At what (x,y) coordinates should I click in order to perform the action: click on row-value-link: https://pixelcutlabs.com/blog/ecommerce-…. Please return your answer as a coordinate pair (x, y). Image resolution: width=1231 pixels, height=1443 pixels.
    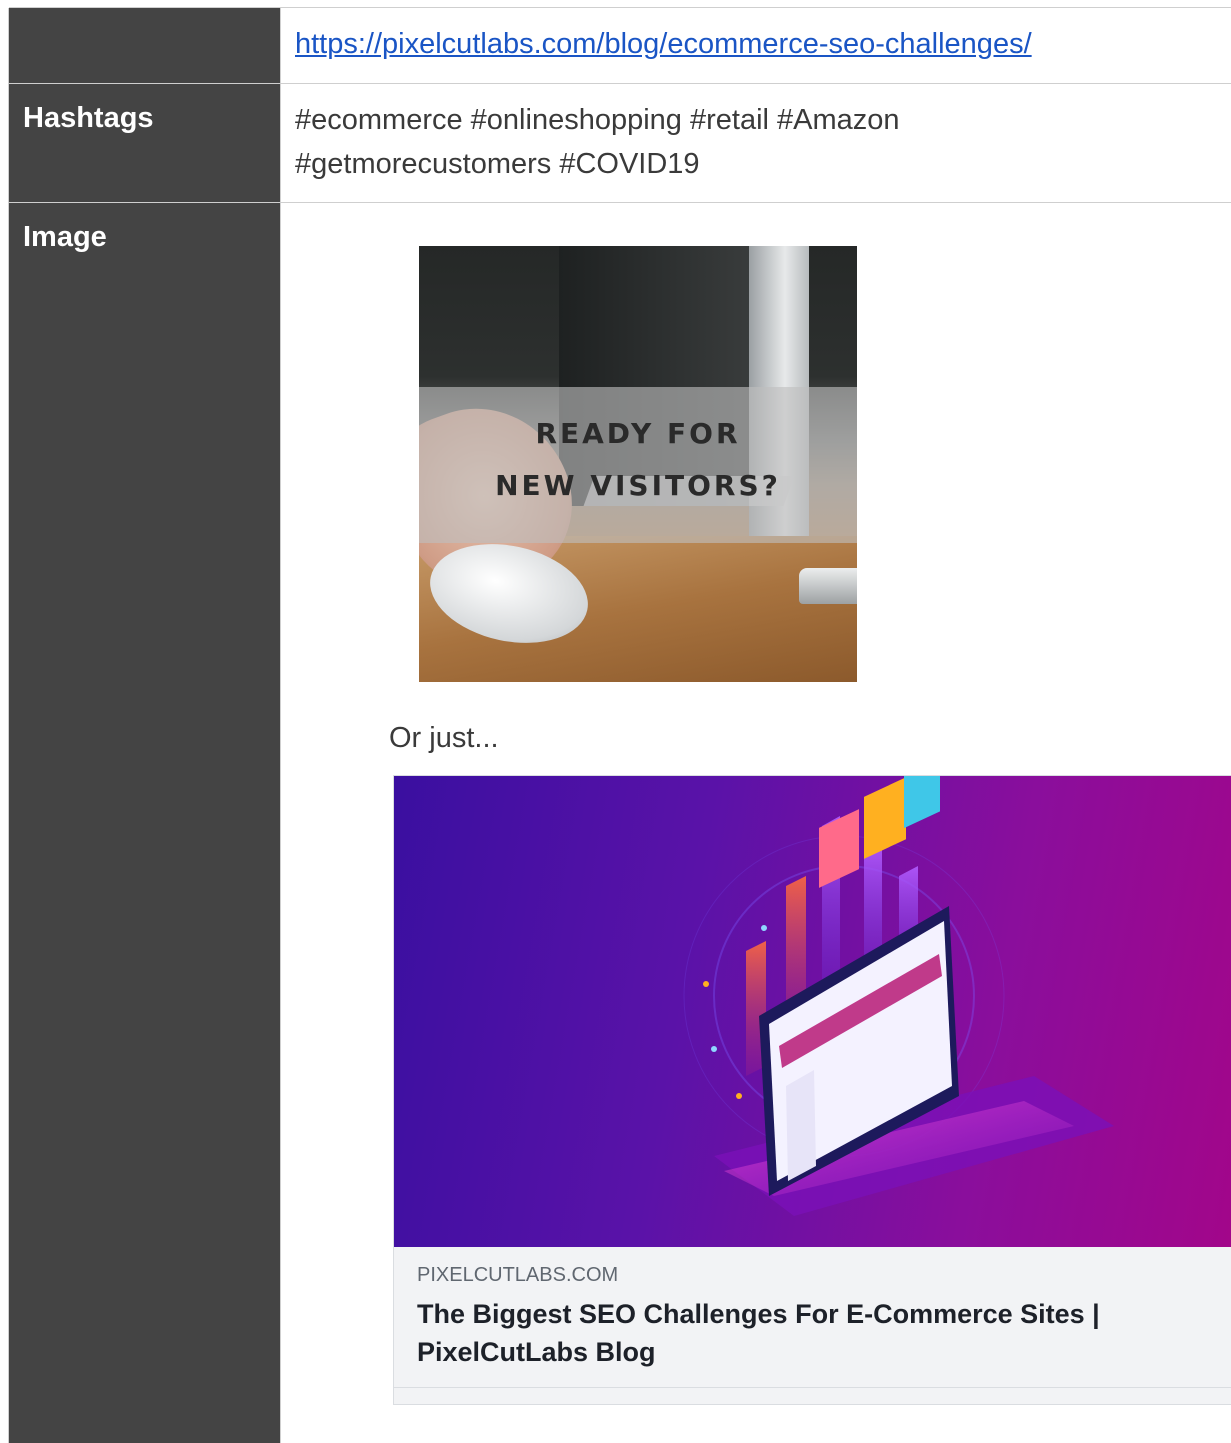
    Looking at the image, I should click on (756, 45).